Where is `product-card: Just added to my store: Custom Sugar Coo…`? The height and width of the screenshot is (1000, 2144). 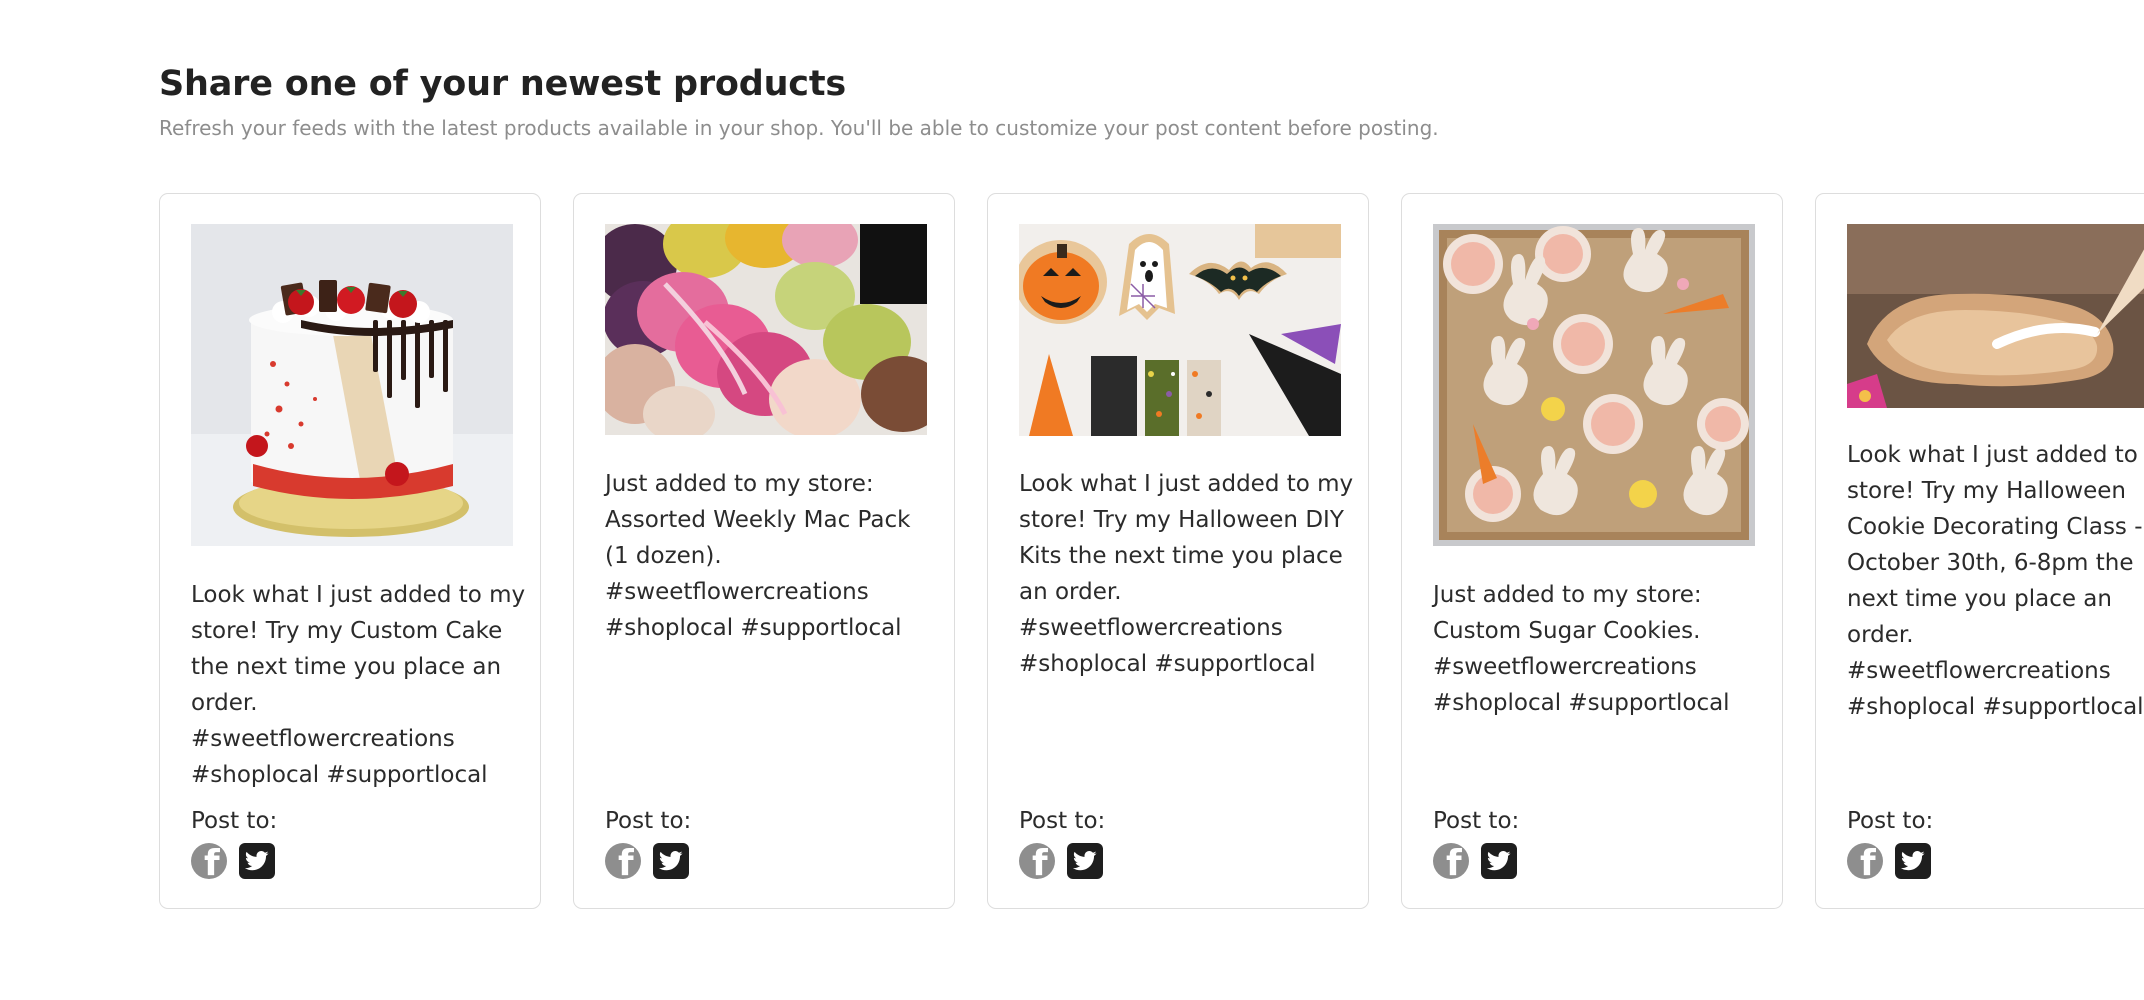
product-card: Just added to my store: Custom Sugar Coo… is located at coordinates (1592, 551).